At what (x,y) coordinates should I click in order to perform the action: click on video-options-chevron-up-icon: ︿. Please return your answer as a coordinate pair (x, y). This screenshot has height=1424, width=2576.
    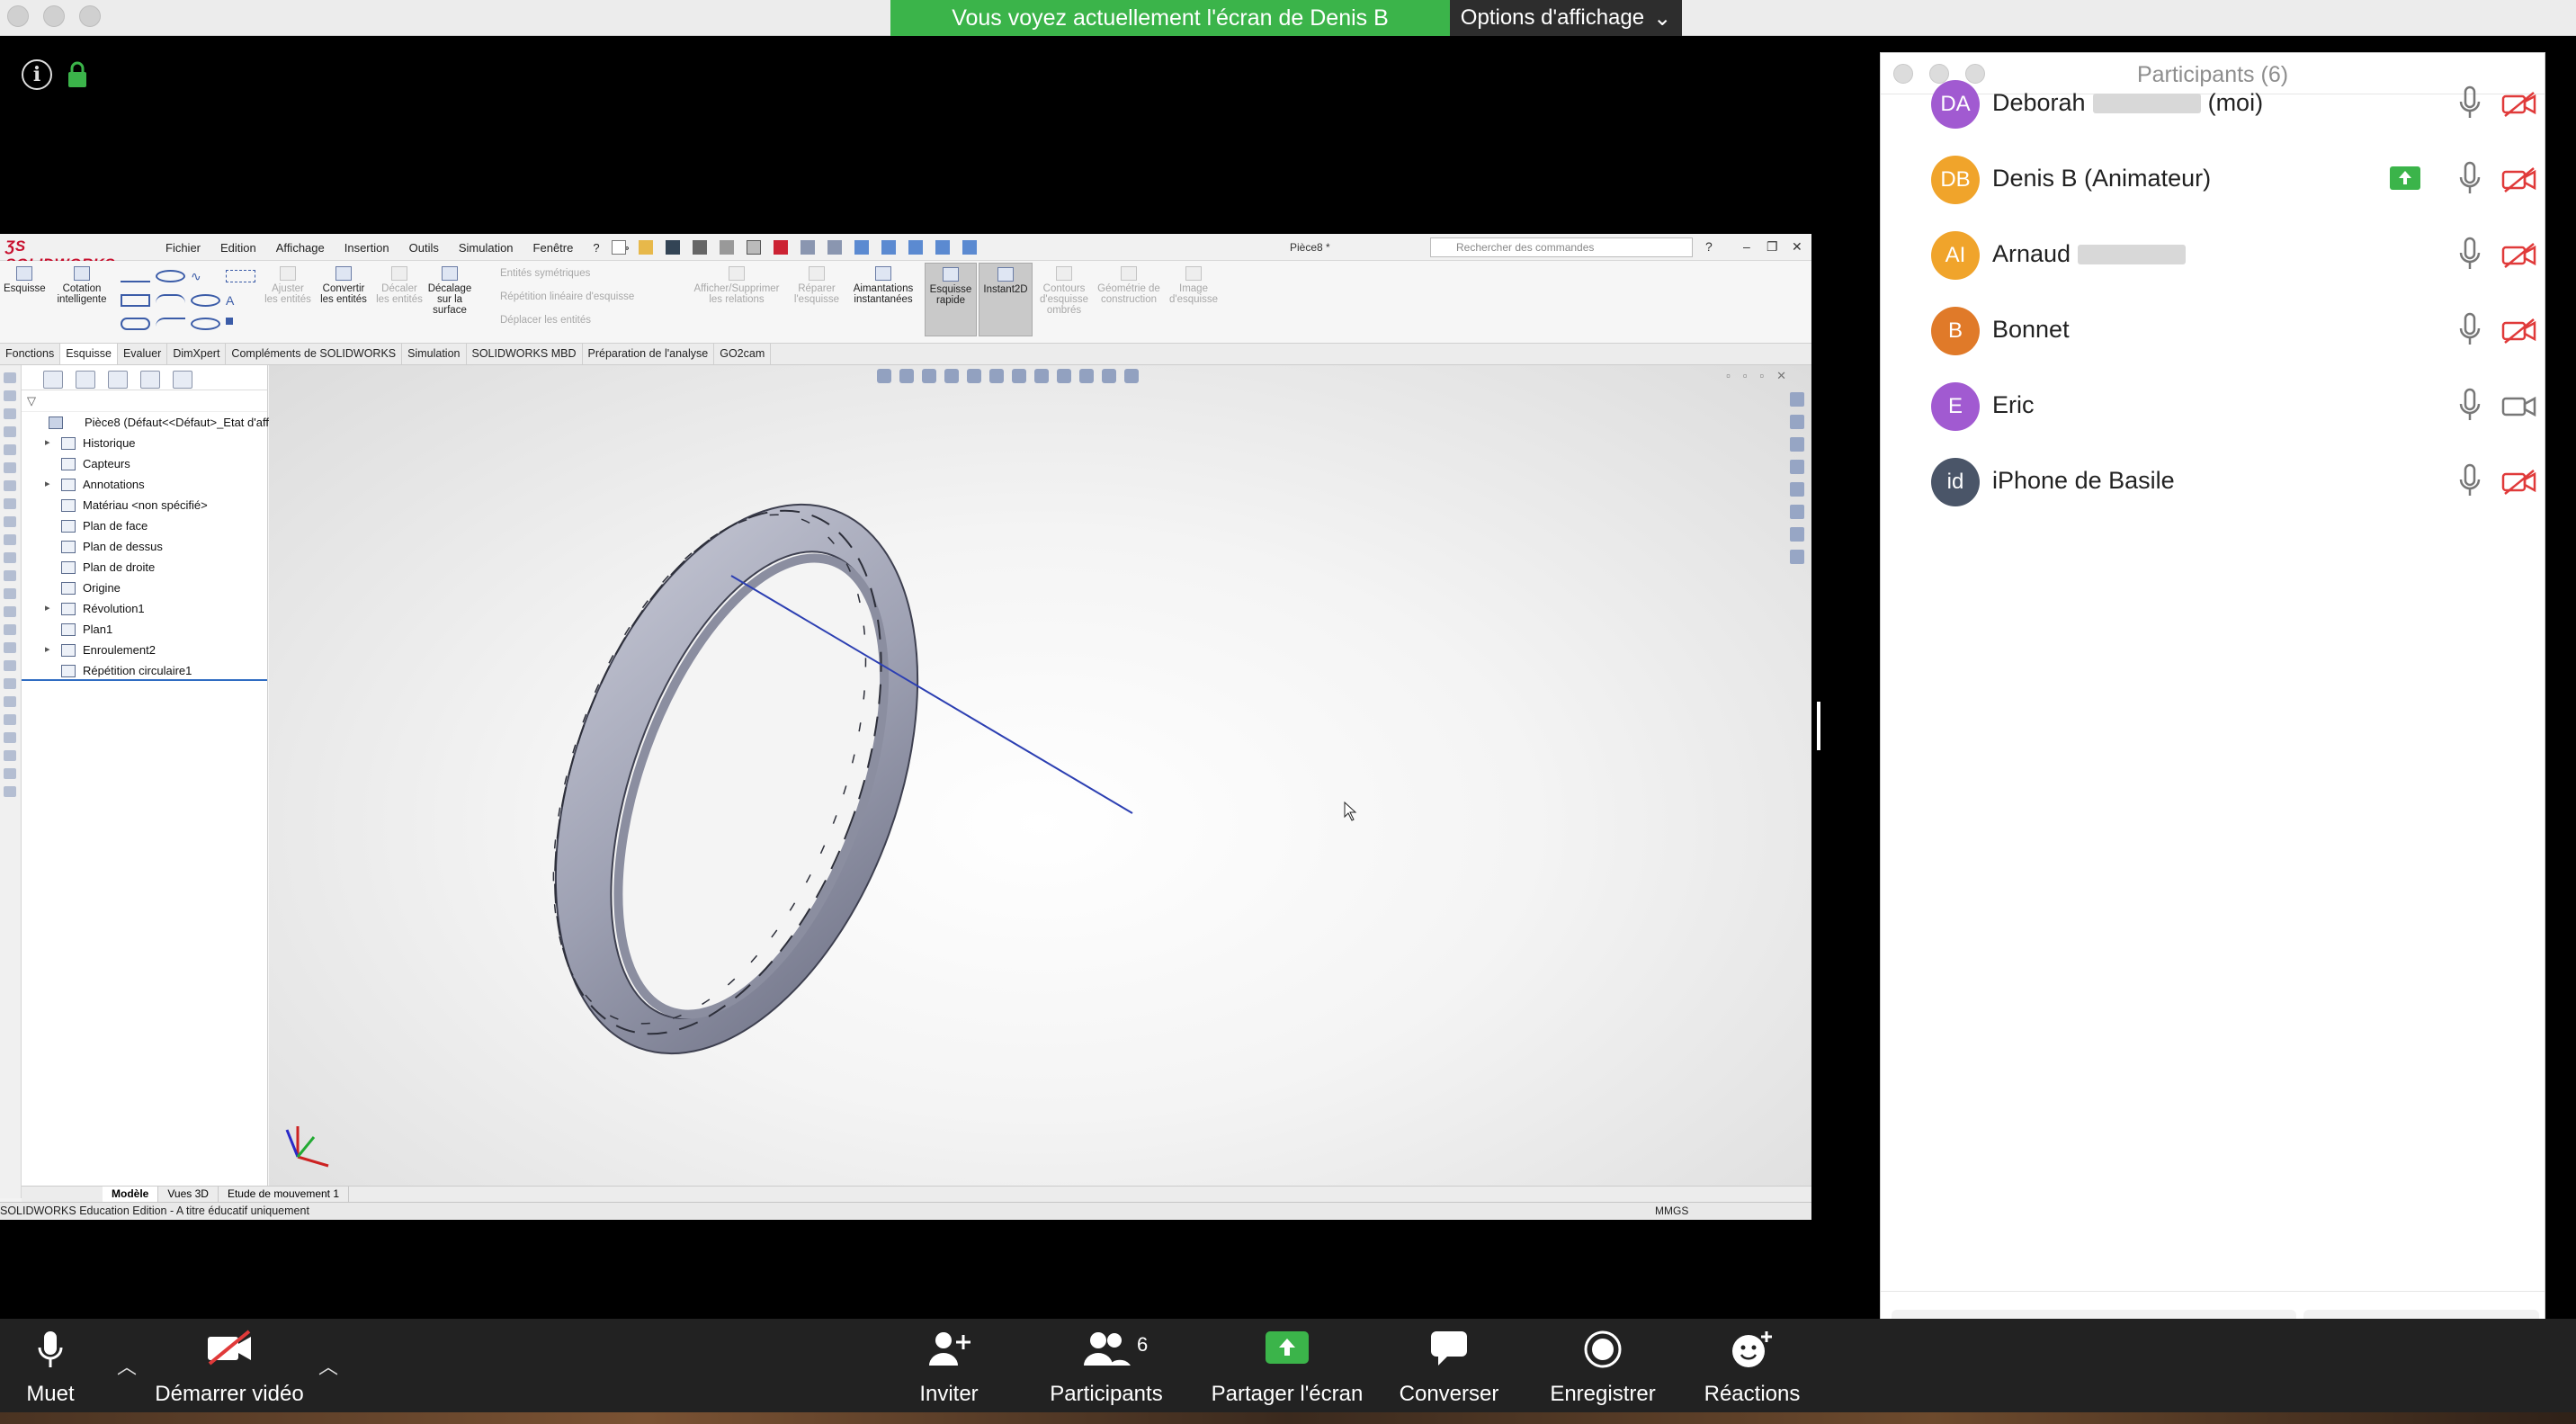
    Looking at the image, I should click on (328, 1365).